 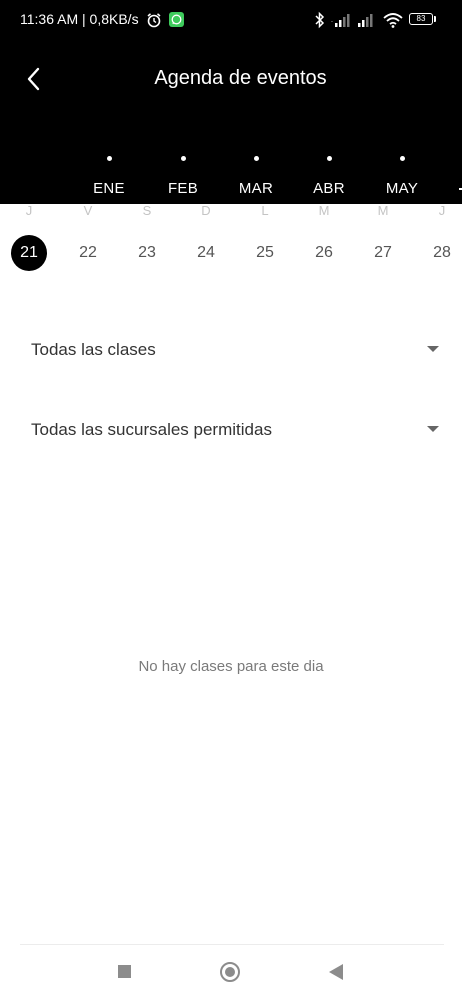 What do you see at coordinates (49, 19) in the screenshot?
I see `status-time: 11:36 AM` at bounding box center [49, 19].